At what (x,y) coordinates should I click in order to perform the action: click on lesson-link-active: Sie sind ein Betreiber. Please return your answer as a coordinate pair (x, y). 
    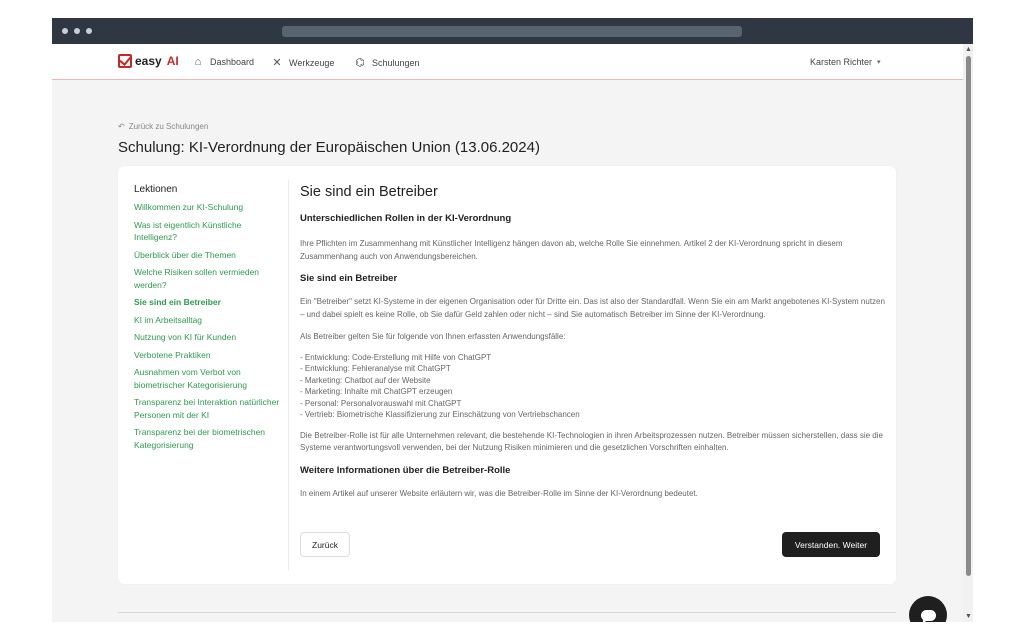
    Looking at the image, I should click on (209, 302).